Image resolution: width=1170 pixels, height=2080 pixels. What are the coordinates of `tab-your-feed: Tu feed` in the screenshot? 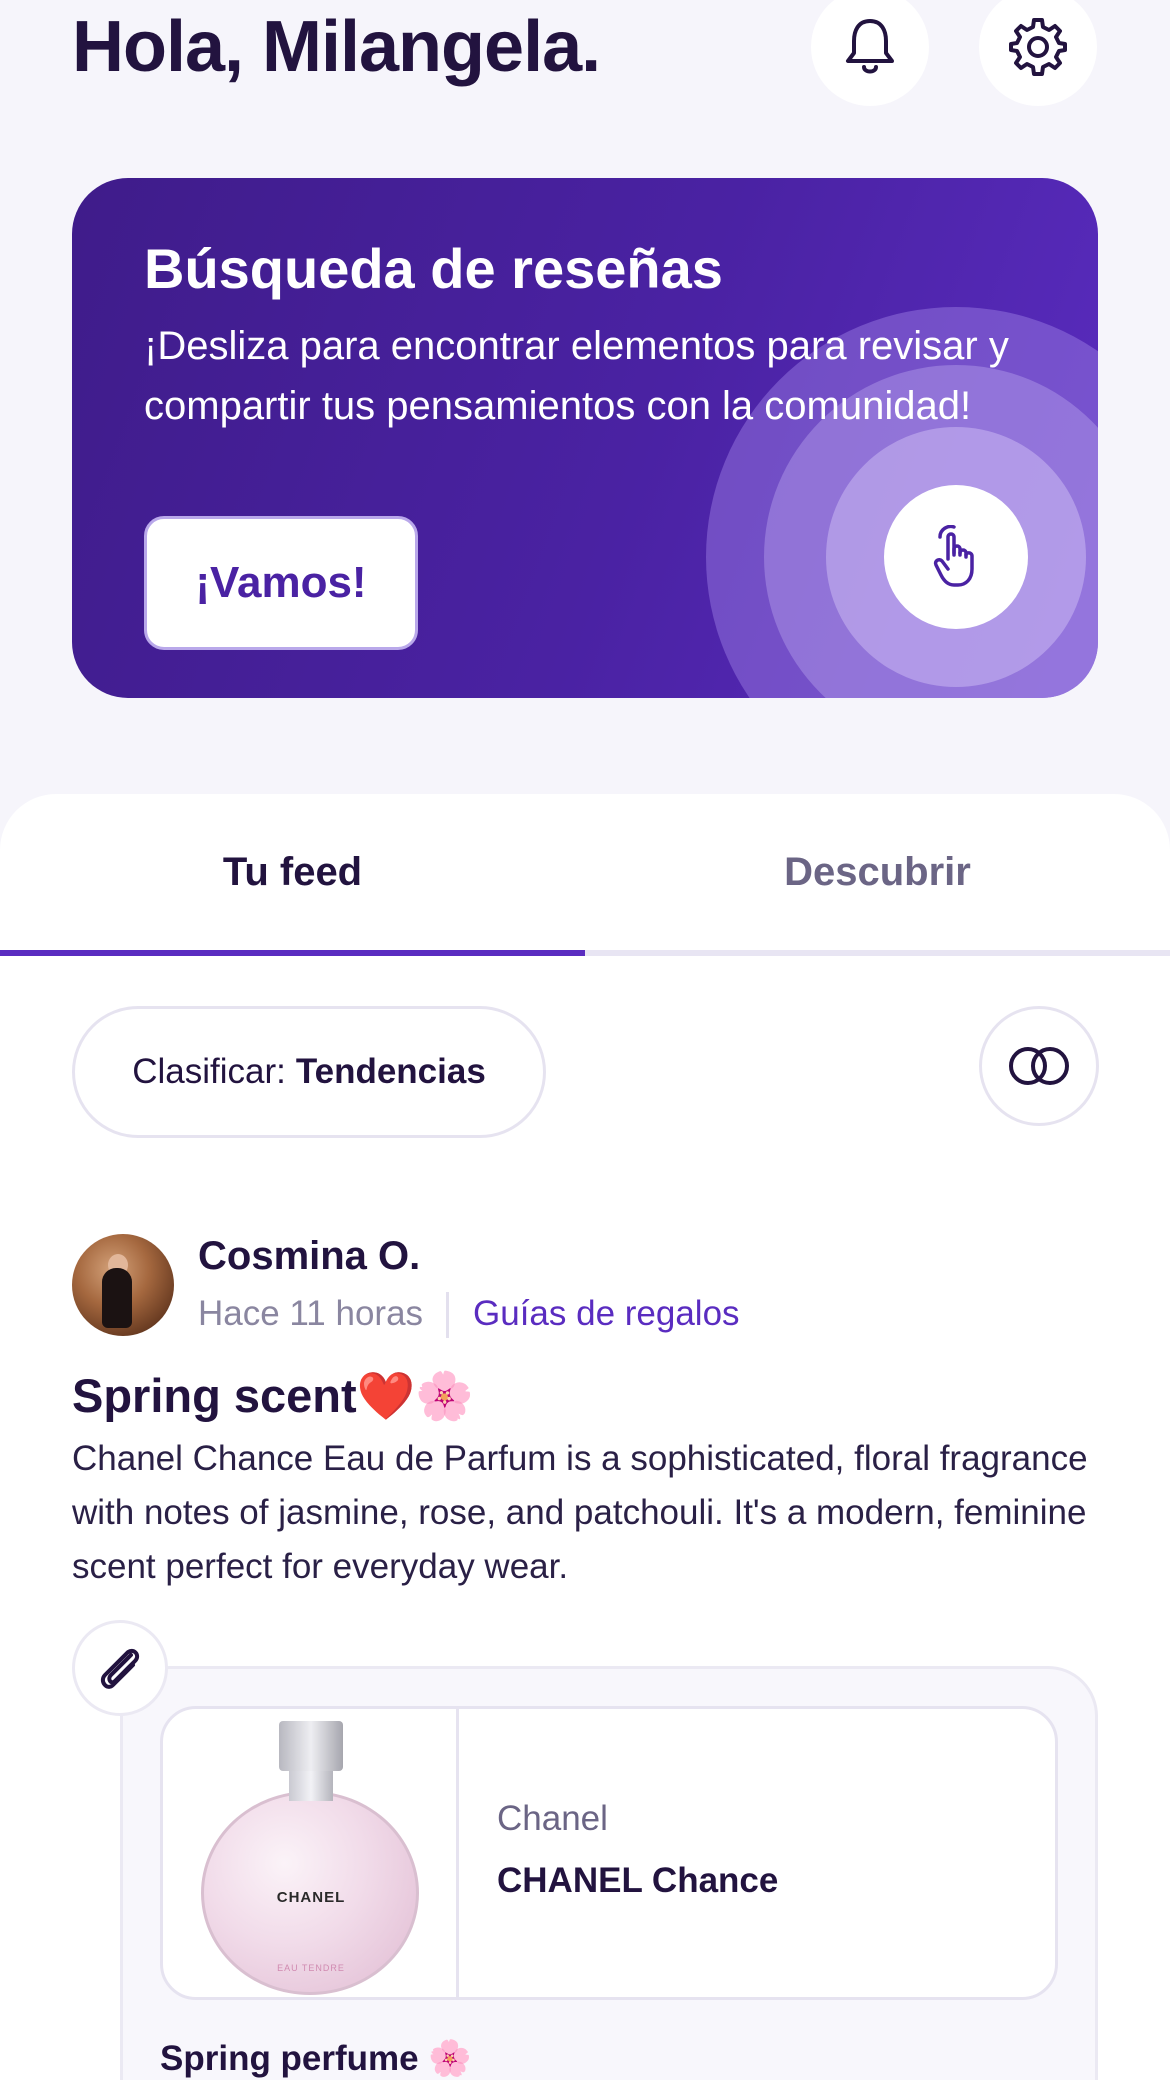 It's located at (292, 872).